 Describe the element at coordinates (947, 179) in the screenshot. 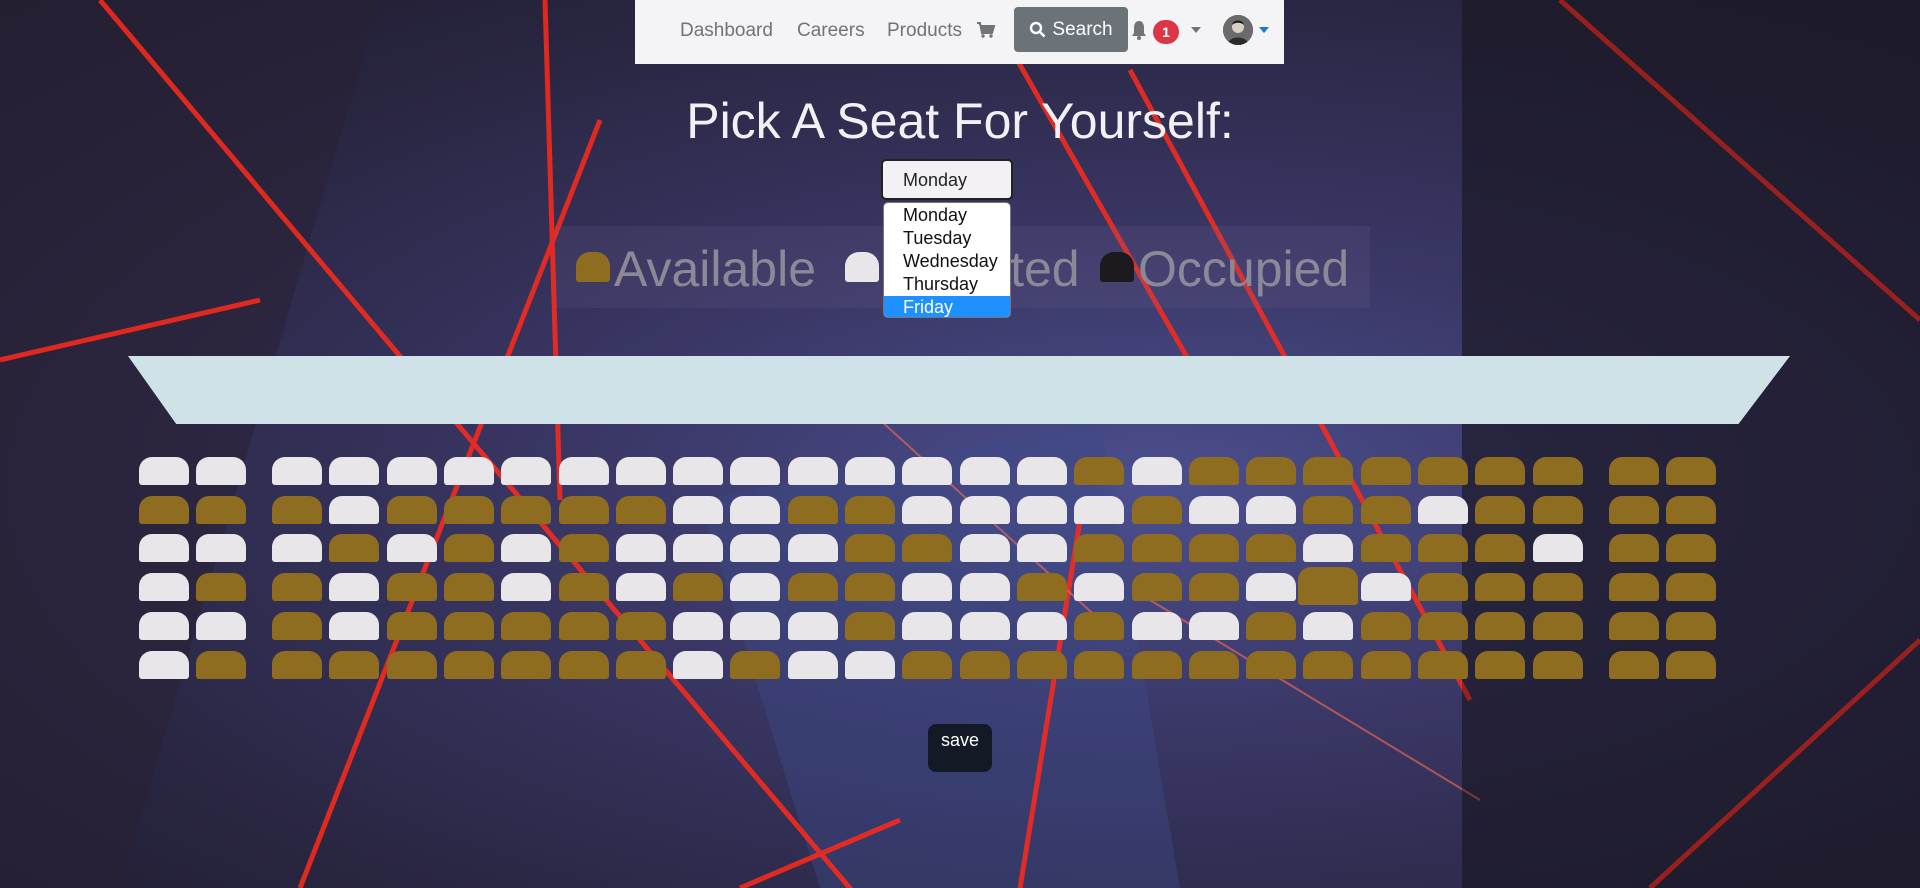

I see `day-select: Monday` at that location.